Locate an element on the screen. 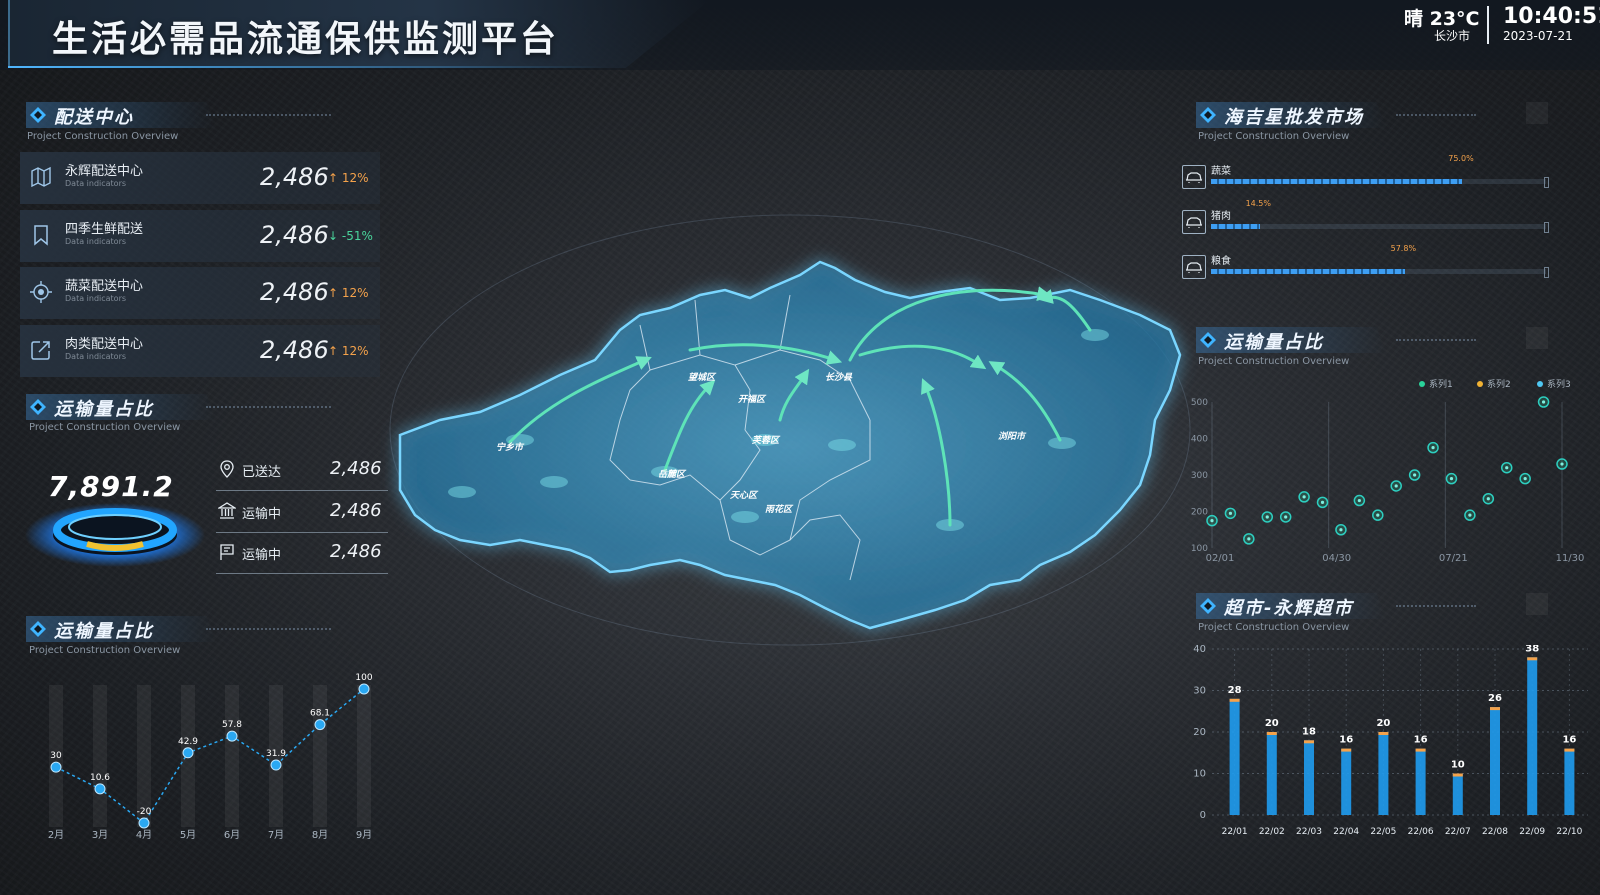  line-data-label: 31.9 is located at coordinates (276, 754).